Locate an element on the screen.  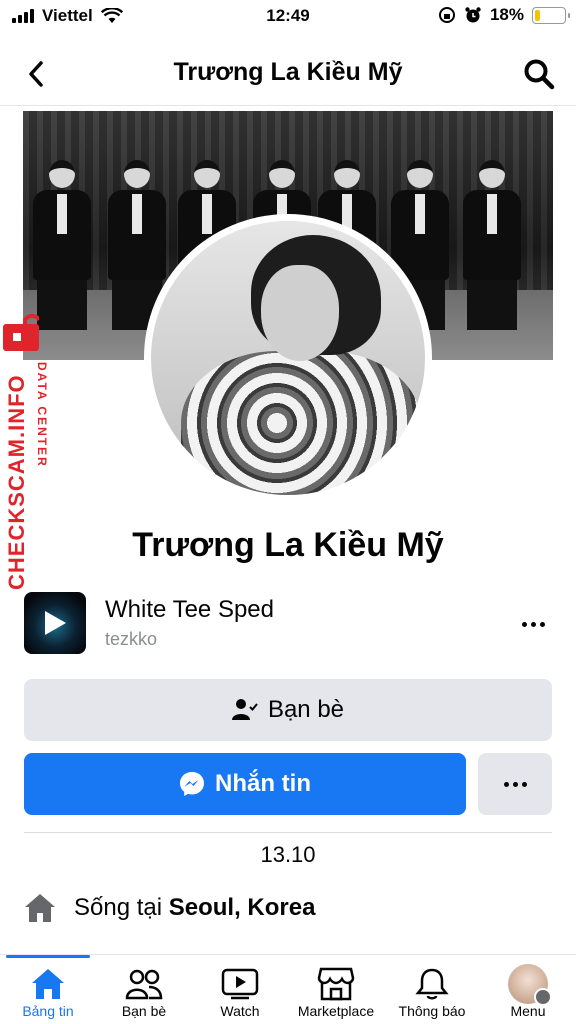
bell-icon is located at coordinates (432, 984).